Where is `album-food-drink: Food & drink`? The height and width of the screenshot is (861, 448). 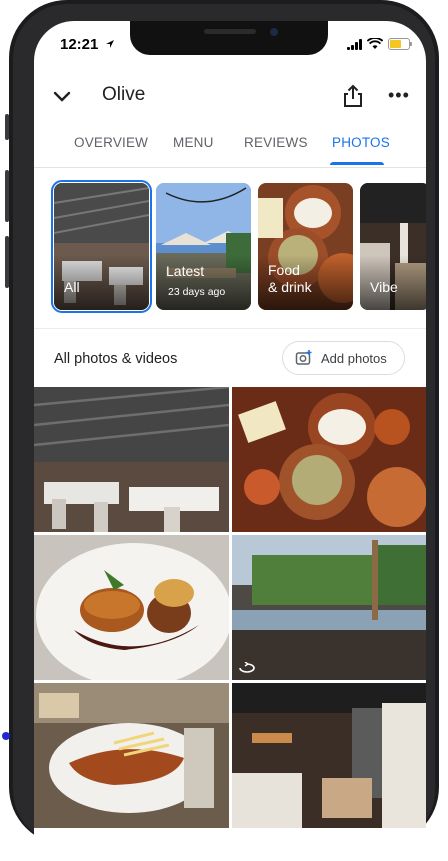 album-food-drink: Food & drink is located at coordinates (305, 246).